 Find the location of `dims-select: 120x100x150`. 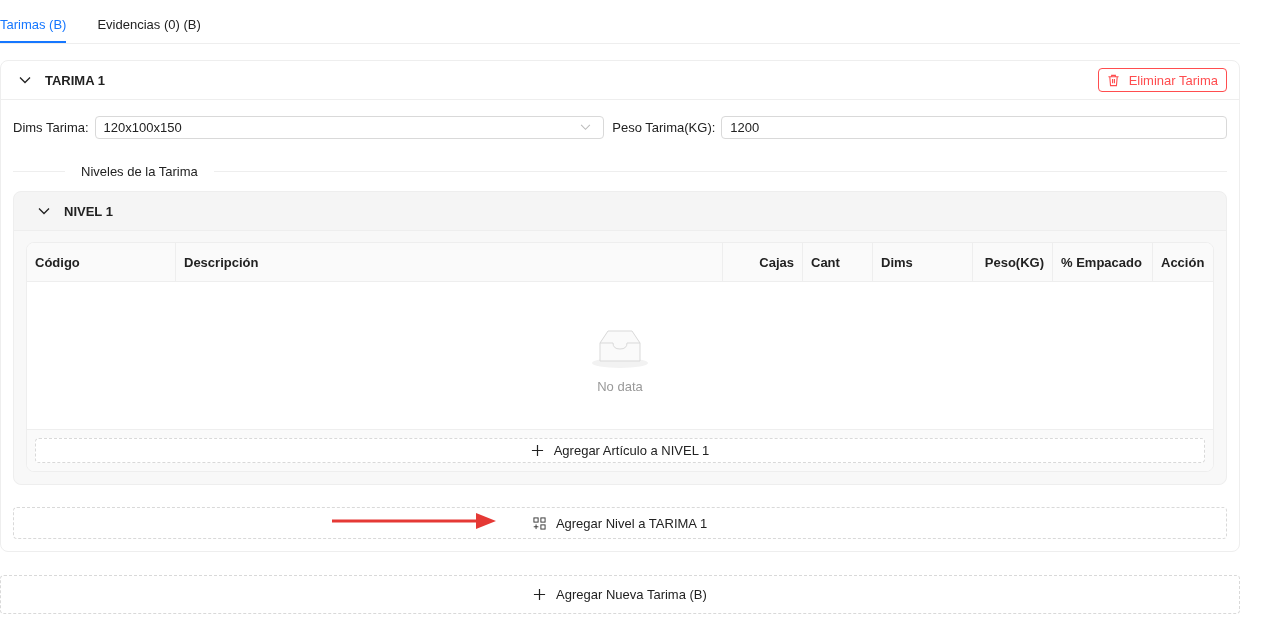

dims-select: 120x100x150 is located at coordinates (349, 127).